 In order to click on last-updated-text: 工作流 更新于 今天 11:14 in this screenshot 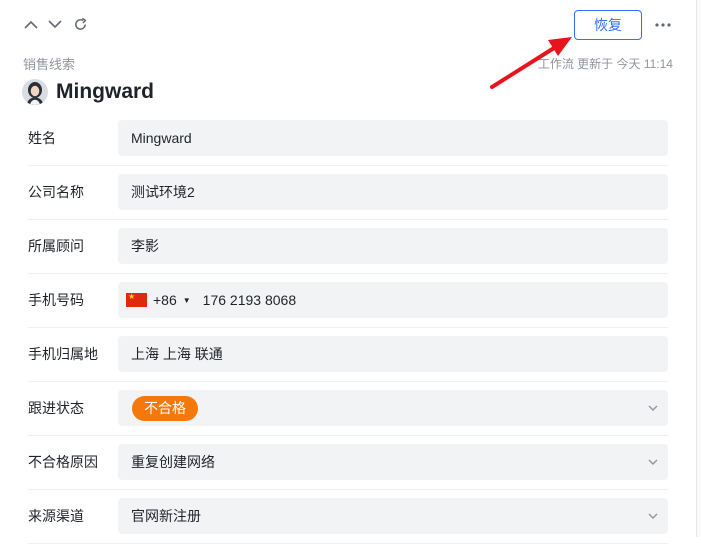, I will do `click(605, 64)`.